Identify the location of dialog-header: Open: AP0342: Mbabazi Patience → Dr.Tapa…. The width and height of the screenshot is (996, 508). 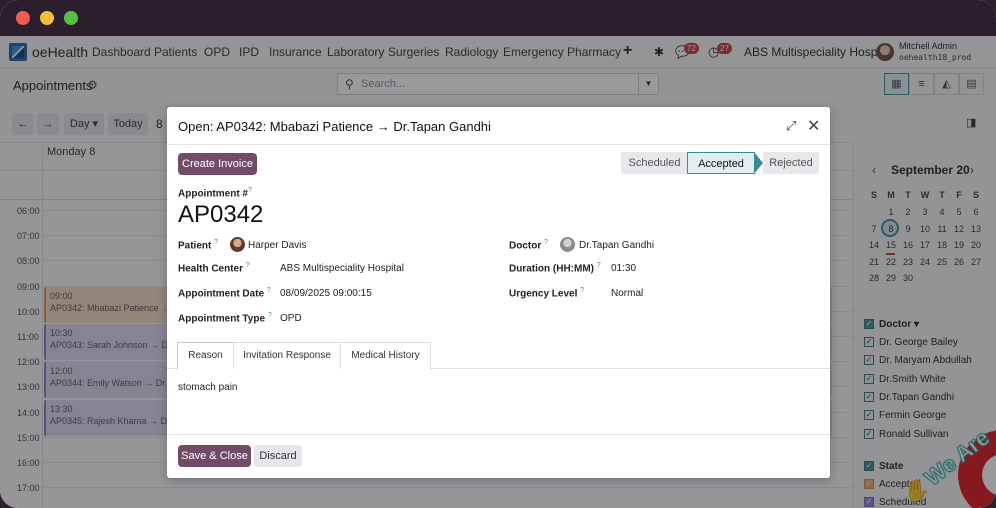
(498, 126).